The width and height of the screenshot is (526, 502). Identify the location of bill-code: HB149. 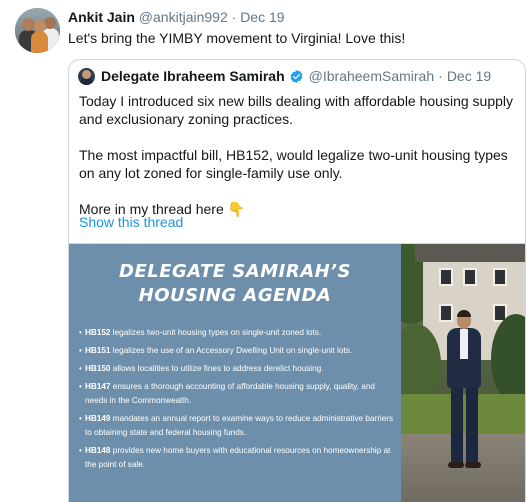
(98, 418).